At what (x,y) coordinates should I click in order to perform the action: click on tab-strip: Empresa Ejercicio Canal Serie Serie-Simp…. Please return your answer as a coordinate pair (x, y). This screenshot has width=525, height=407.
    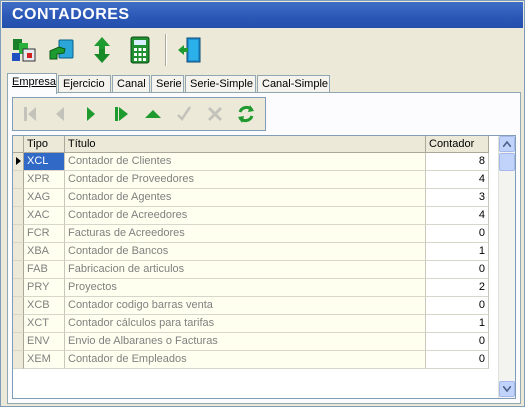
    Looking at the image, I should click on (264, 83).